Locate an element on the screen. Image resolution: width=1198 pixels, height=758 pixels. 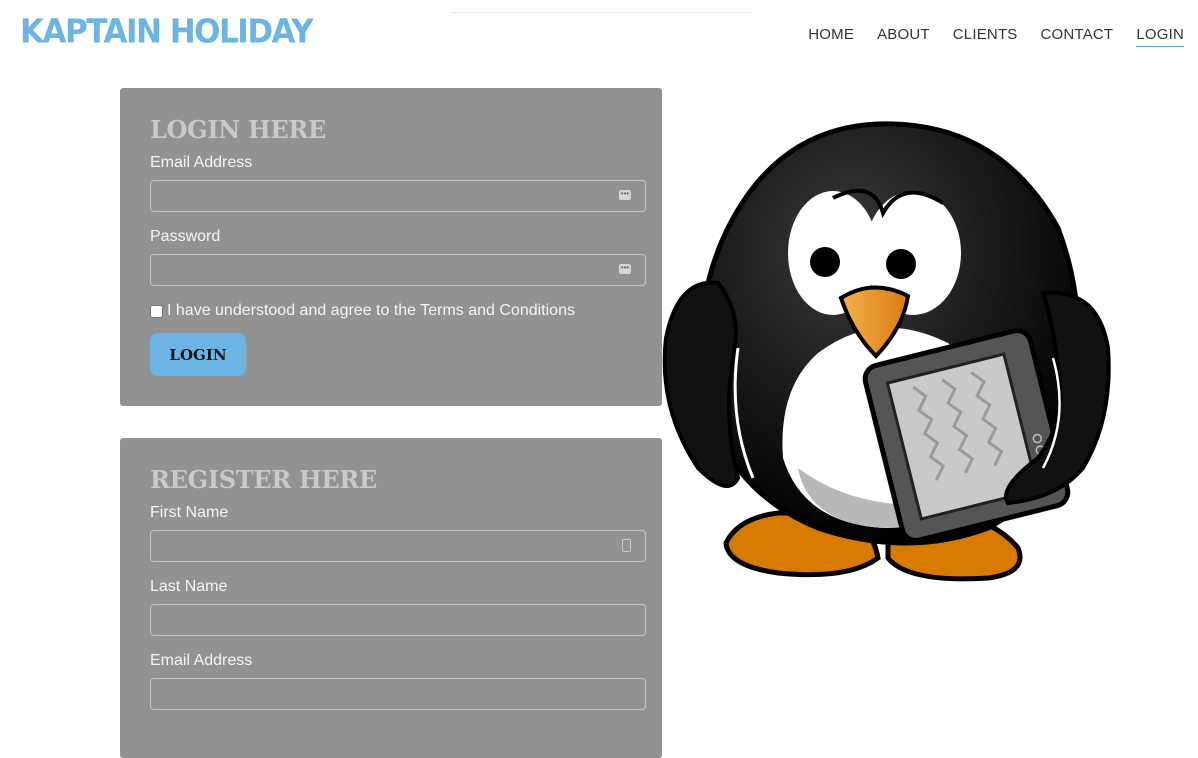
divider is located at coordinates (601, 12).